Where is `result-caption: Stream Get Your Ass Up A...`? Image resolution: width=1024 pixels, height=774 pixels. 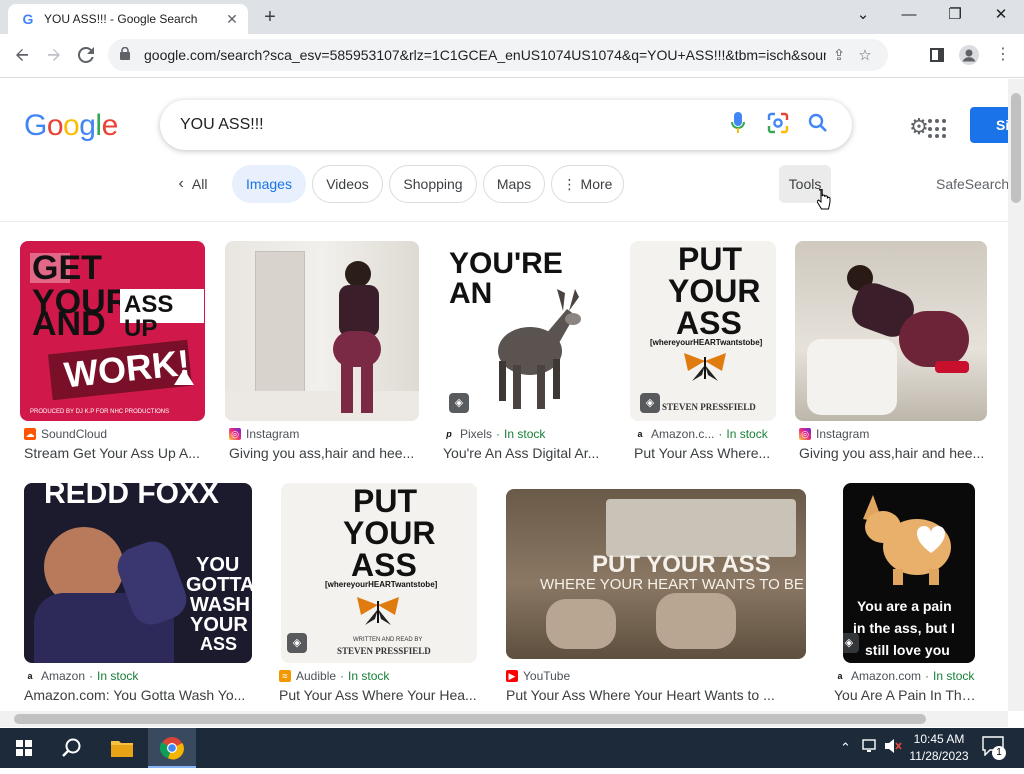 result-caption: Stream Get Your Ass Up A... is located at coordinates (117, 453).